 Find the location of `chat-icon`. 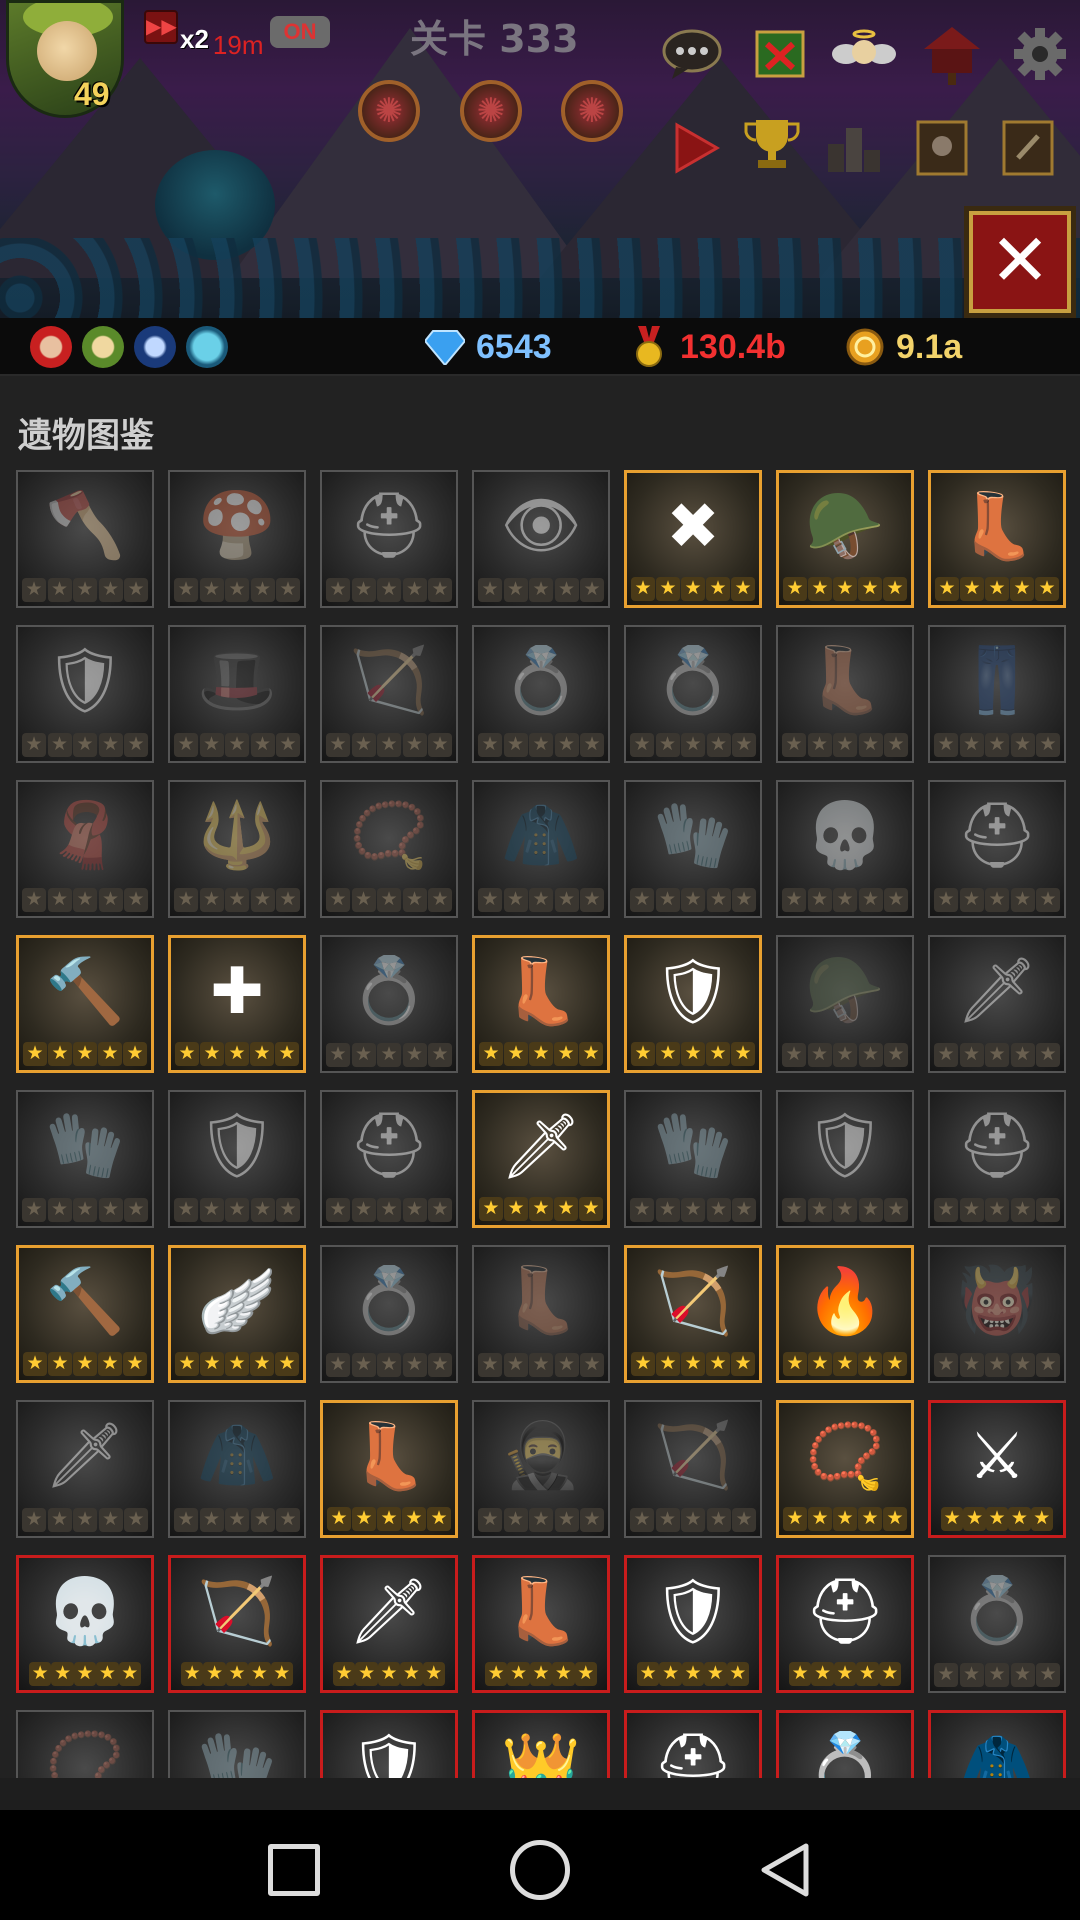

chat-icon is located at coordinates (692, 54).